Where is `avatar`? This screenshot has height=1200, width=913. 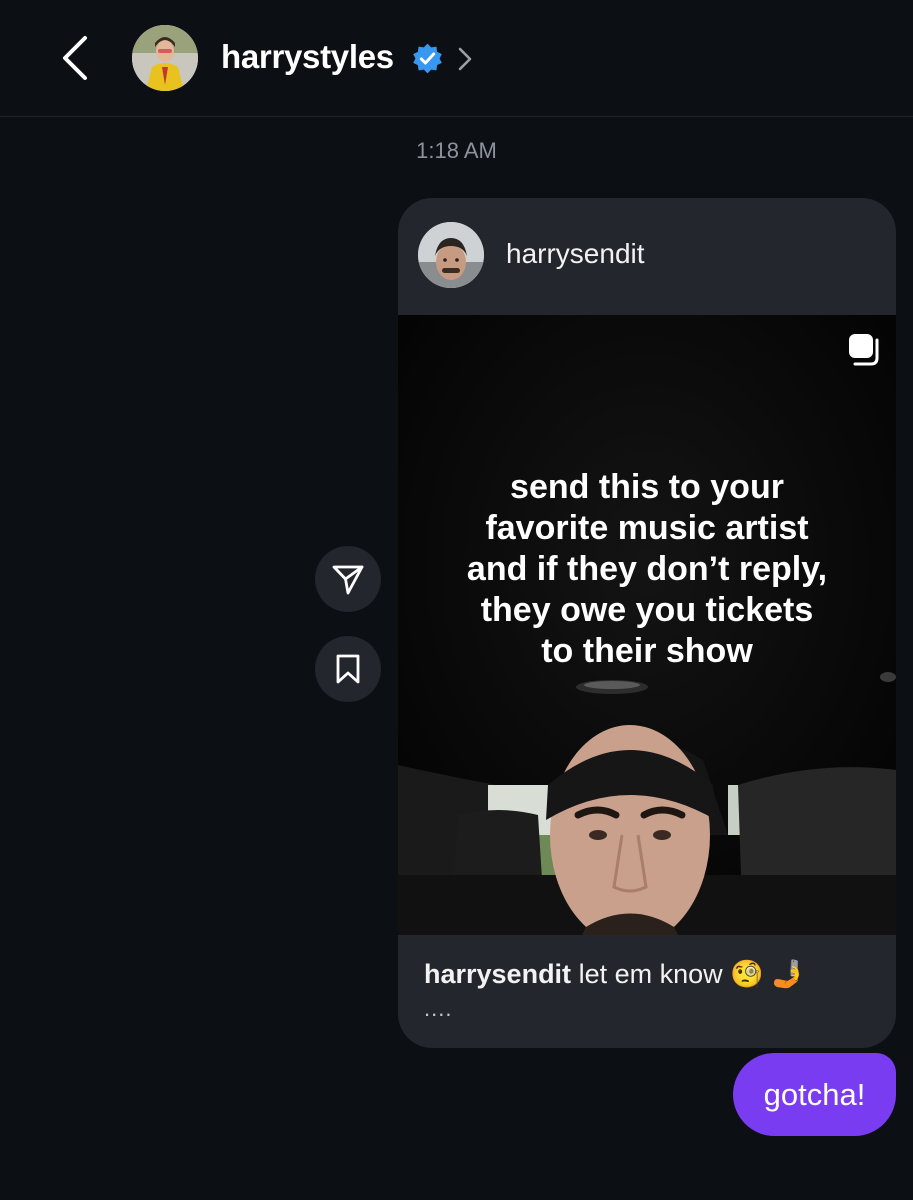 avatar is located at coordinates (165, 58).